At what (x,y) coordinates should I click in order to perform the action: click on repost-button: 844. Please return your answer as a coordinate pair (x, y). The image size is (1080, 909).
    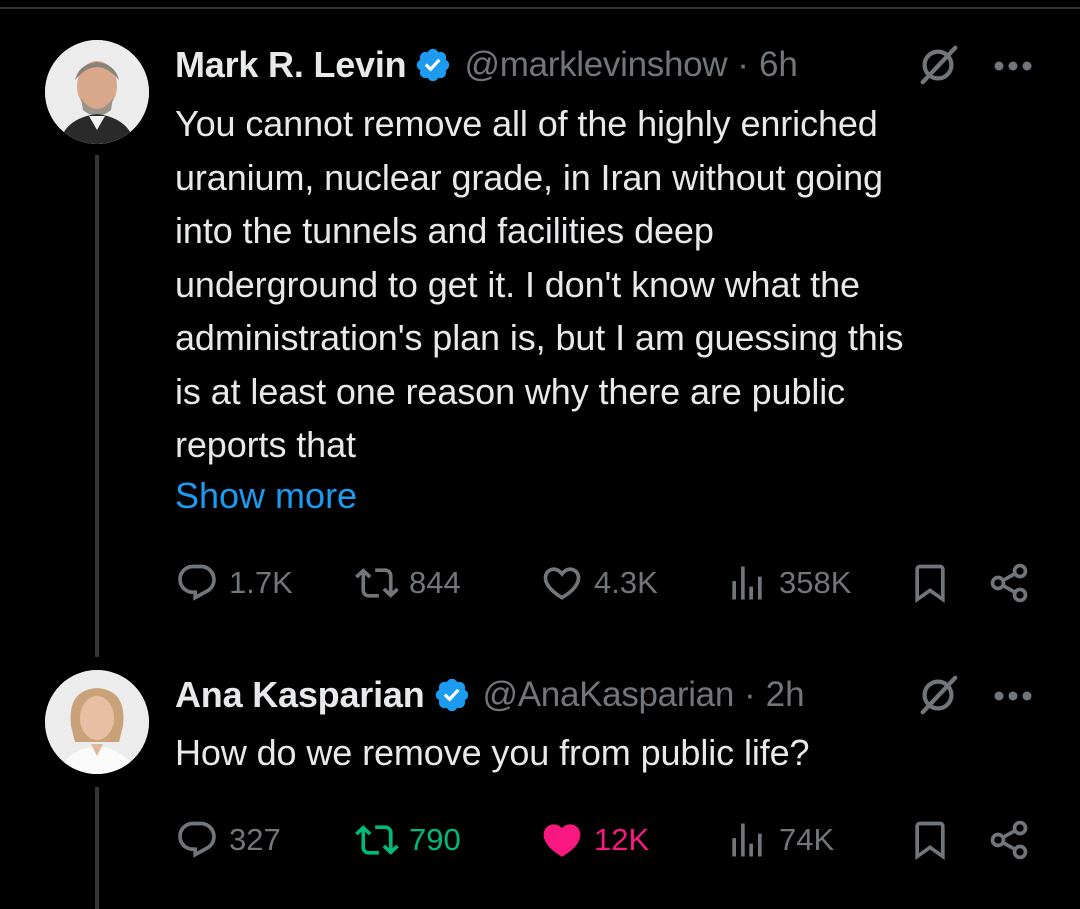
    Looking at the image, I should click on (408, 583).